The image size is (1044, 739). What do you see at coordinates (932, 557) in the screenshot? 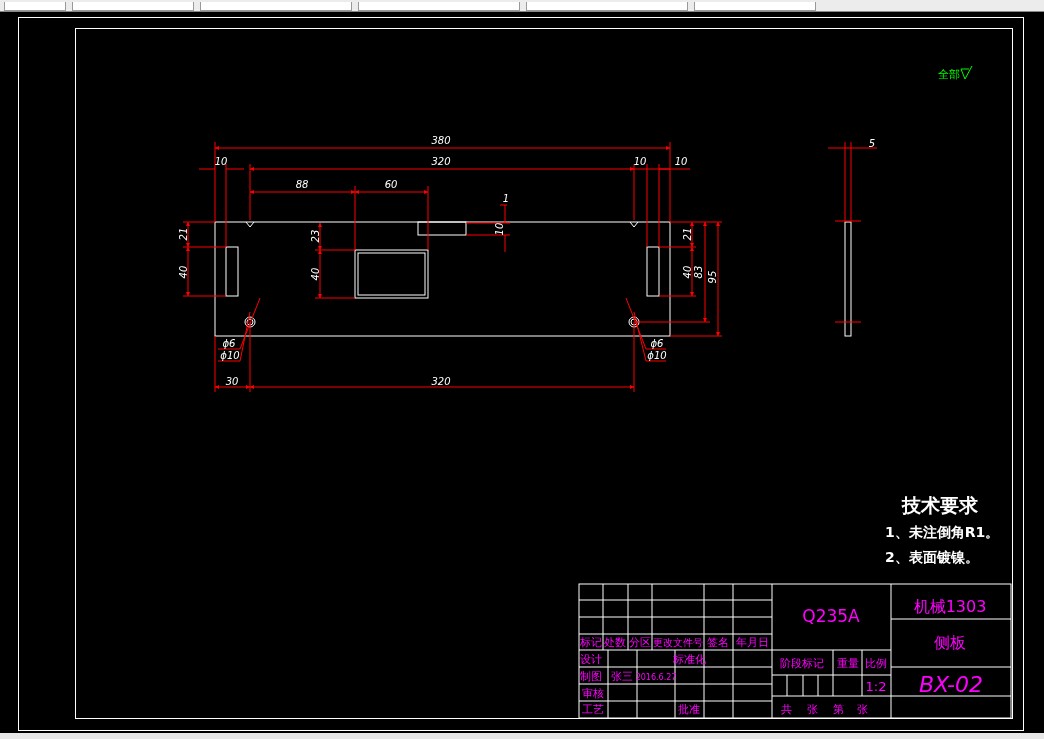
I see `requirement-item: 2、表面镀镍。` at bounding box center [932, 557].